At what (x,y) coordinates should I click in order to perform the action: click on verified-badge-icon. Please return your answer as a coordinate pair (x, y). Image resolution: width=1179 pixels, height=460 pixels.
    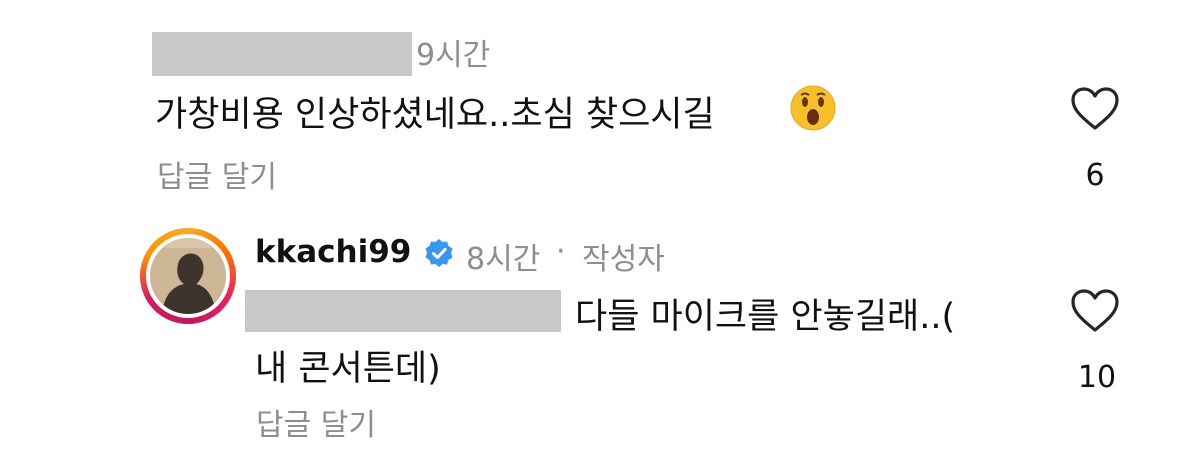
    Looking at the image, I should click on (439, 253).